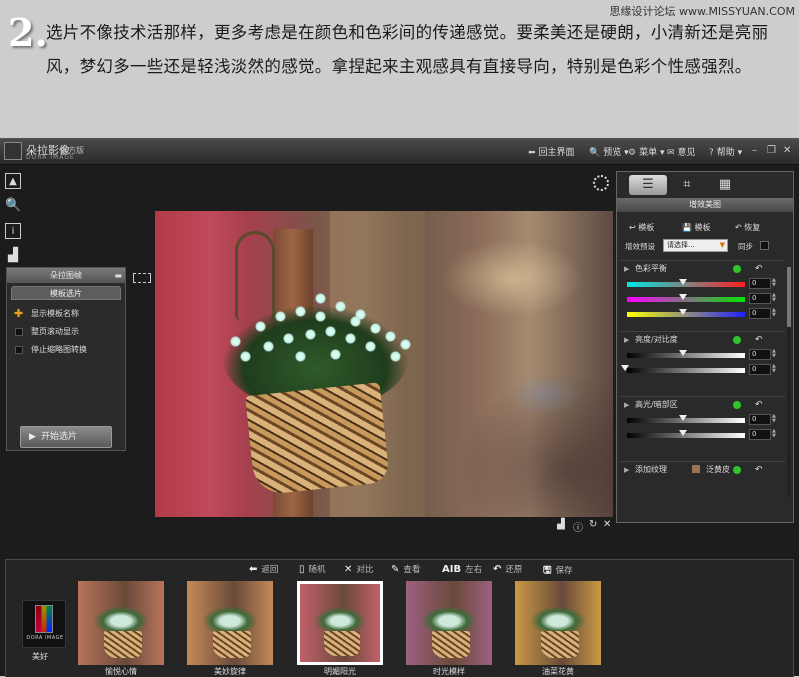 This screenshot has width=799, height=677. Describe the element at coordinates (771, 150) in the screenshot. I see `maximize-button: ❐` at that location.